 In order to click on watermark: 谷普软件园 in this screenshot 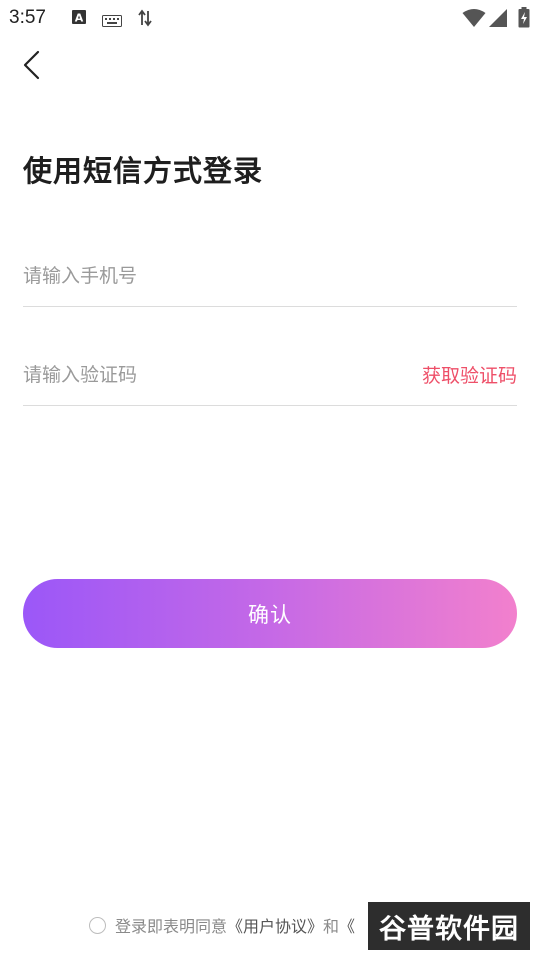, I will do `click(449, 926)`.